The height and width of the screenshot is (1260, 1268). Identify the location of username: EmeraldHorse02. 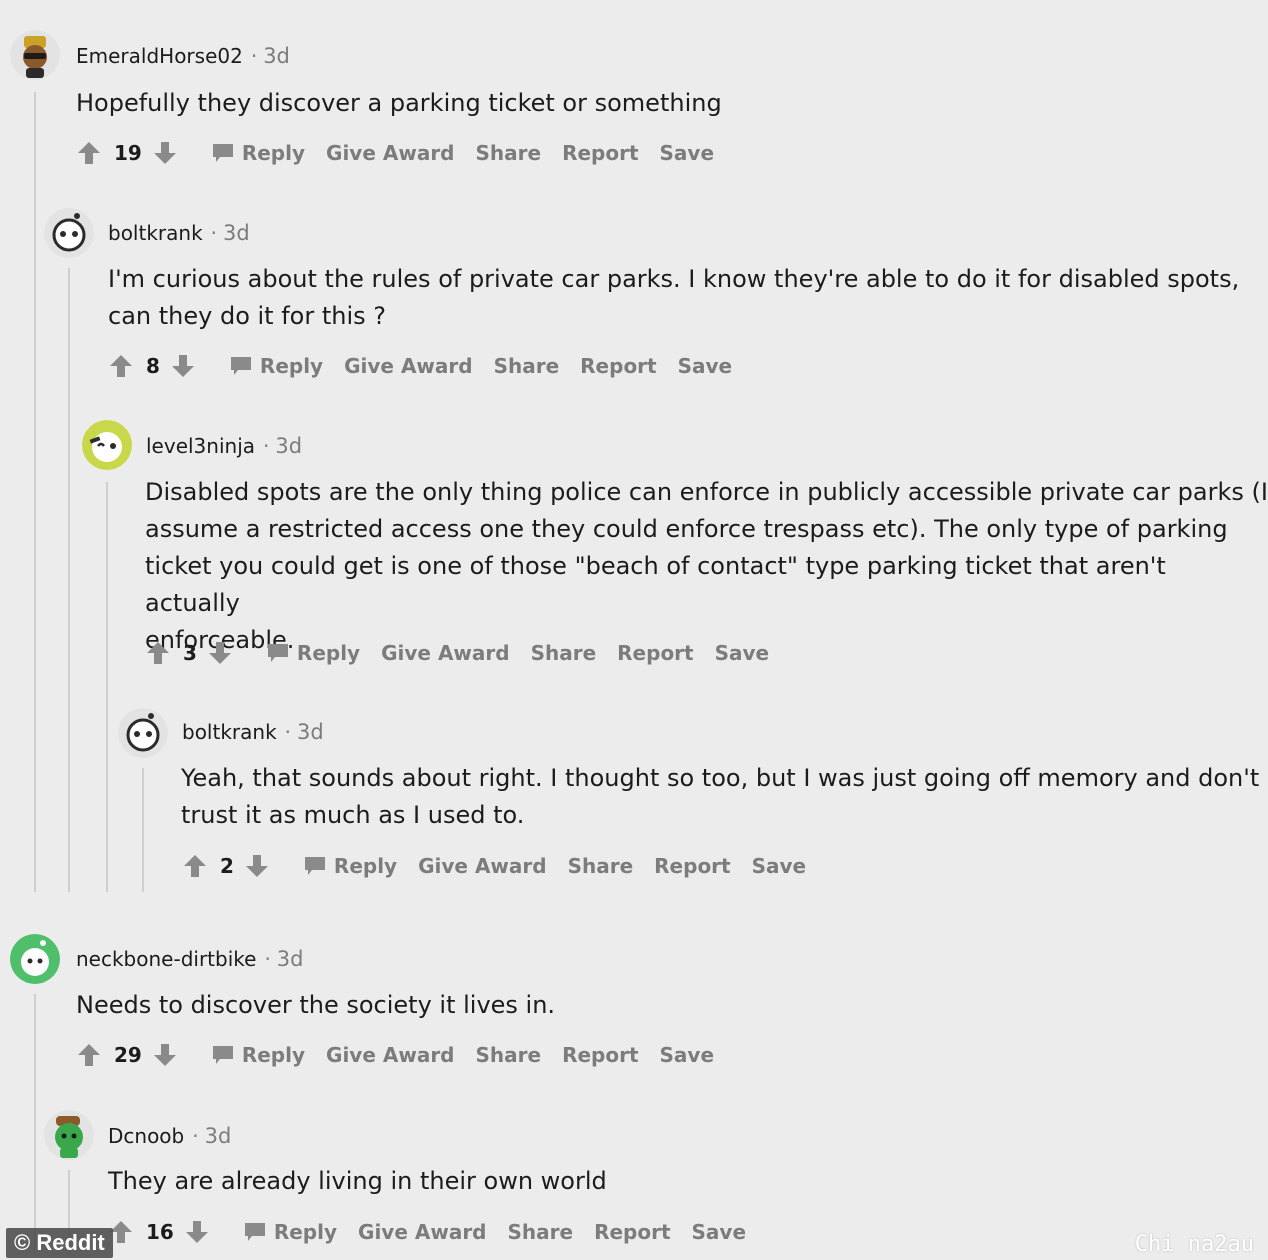
(159, 56).